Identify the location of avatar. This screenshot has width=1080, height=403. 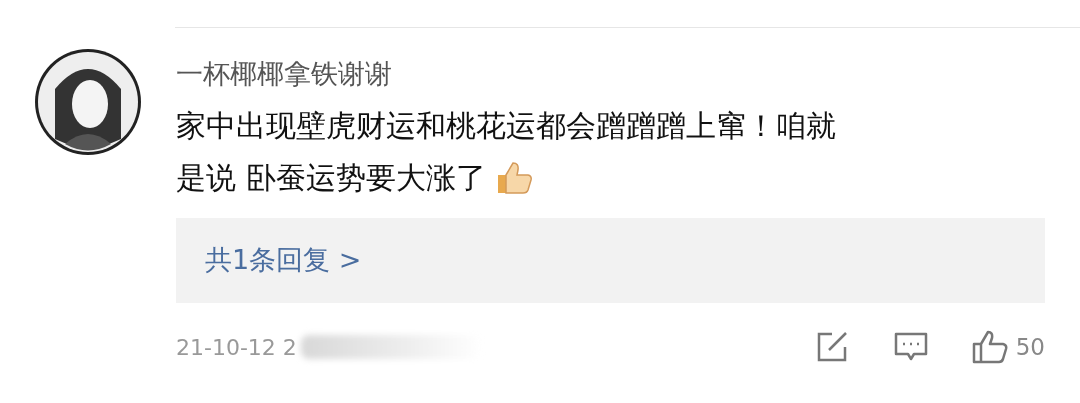
(88, 102).